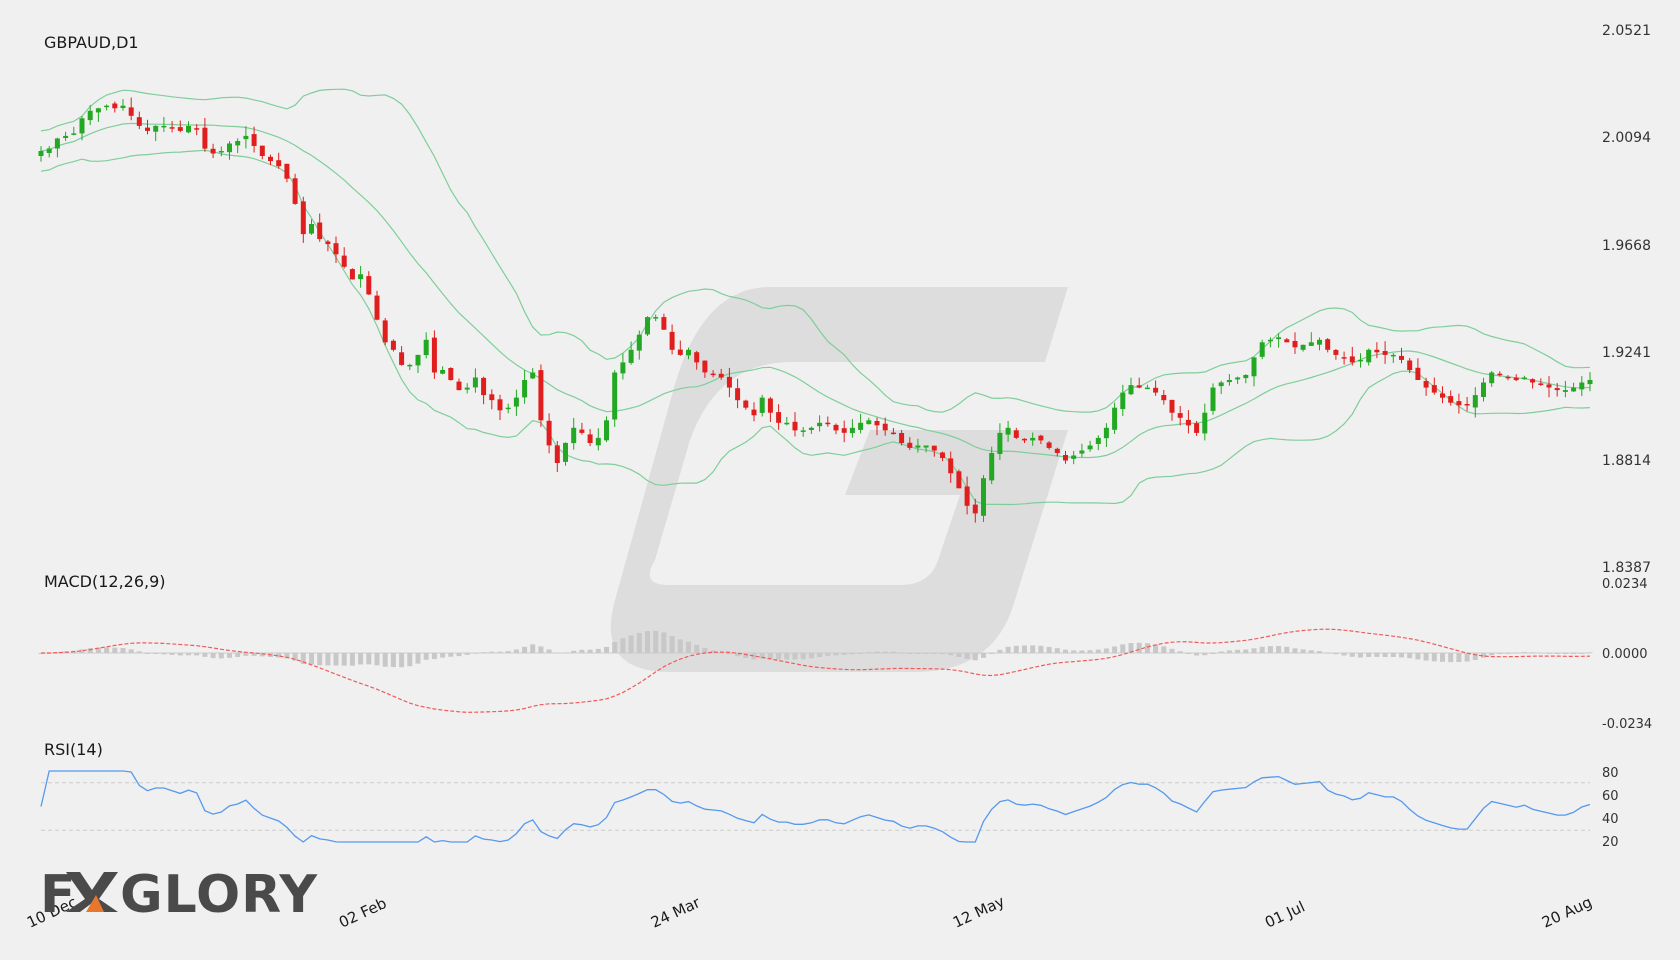 The height and width of the screenshot is (960, 1680). What do you see at coordinates (978, 912) in the screenshot?
I see `x-tick-label: 12 May` at bounding box center [978, 912].